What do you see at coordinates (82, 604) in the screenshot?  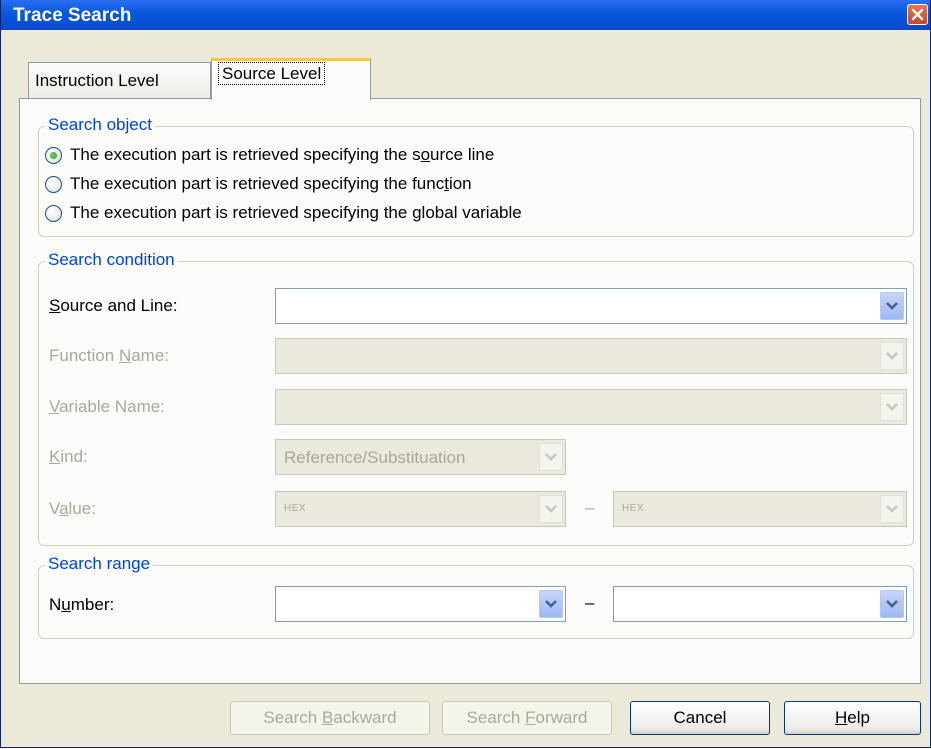 I see `number-label: Number:` at bounding box center [82, 604].